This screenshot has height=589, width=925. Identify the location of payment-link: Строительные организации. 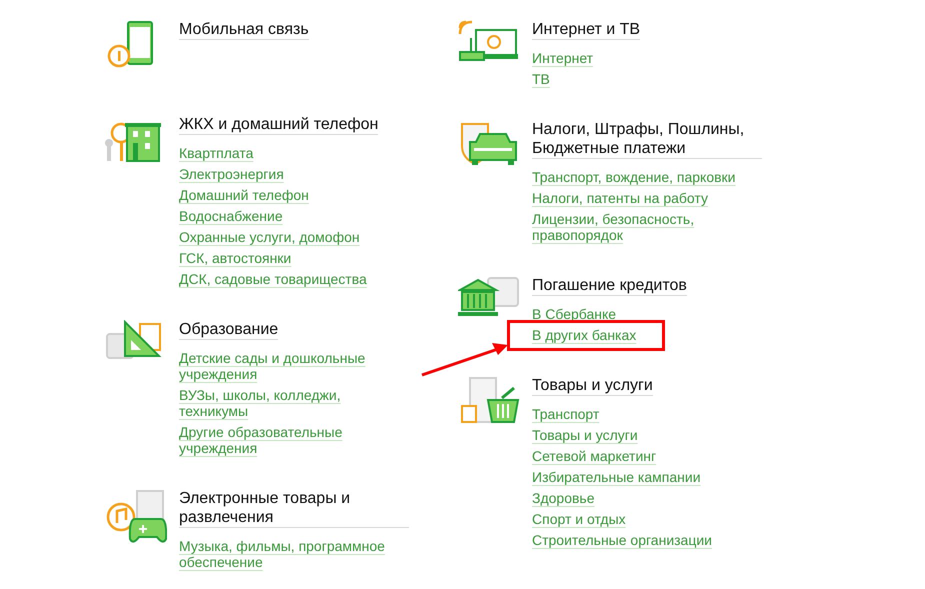
(622, 540).